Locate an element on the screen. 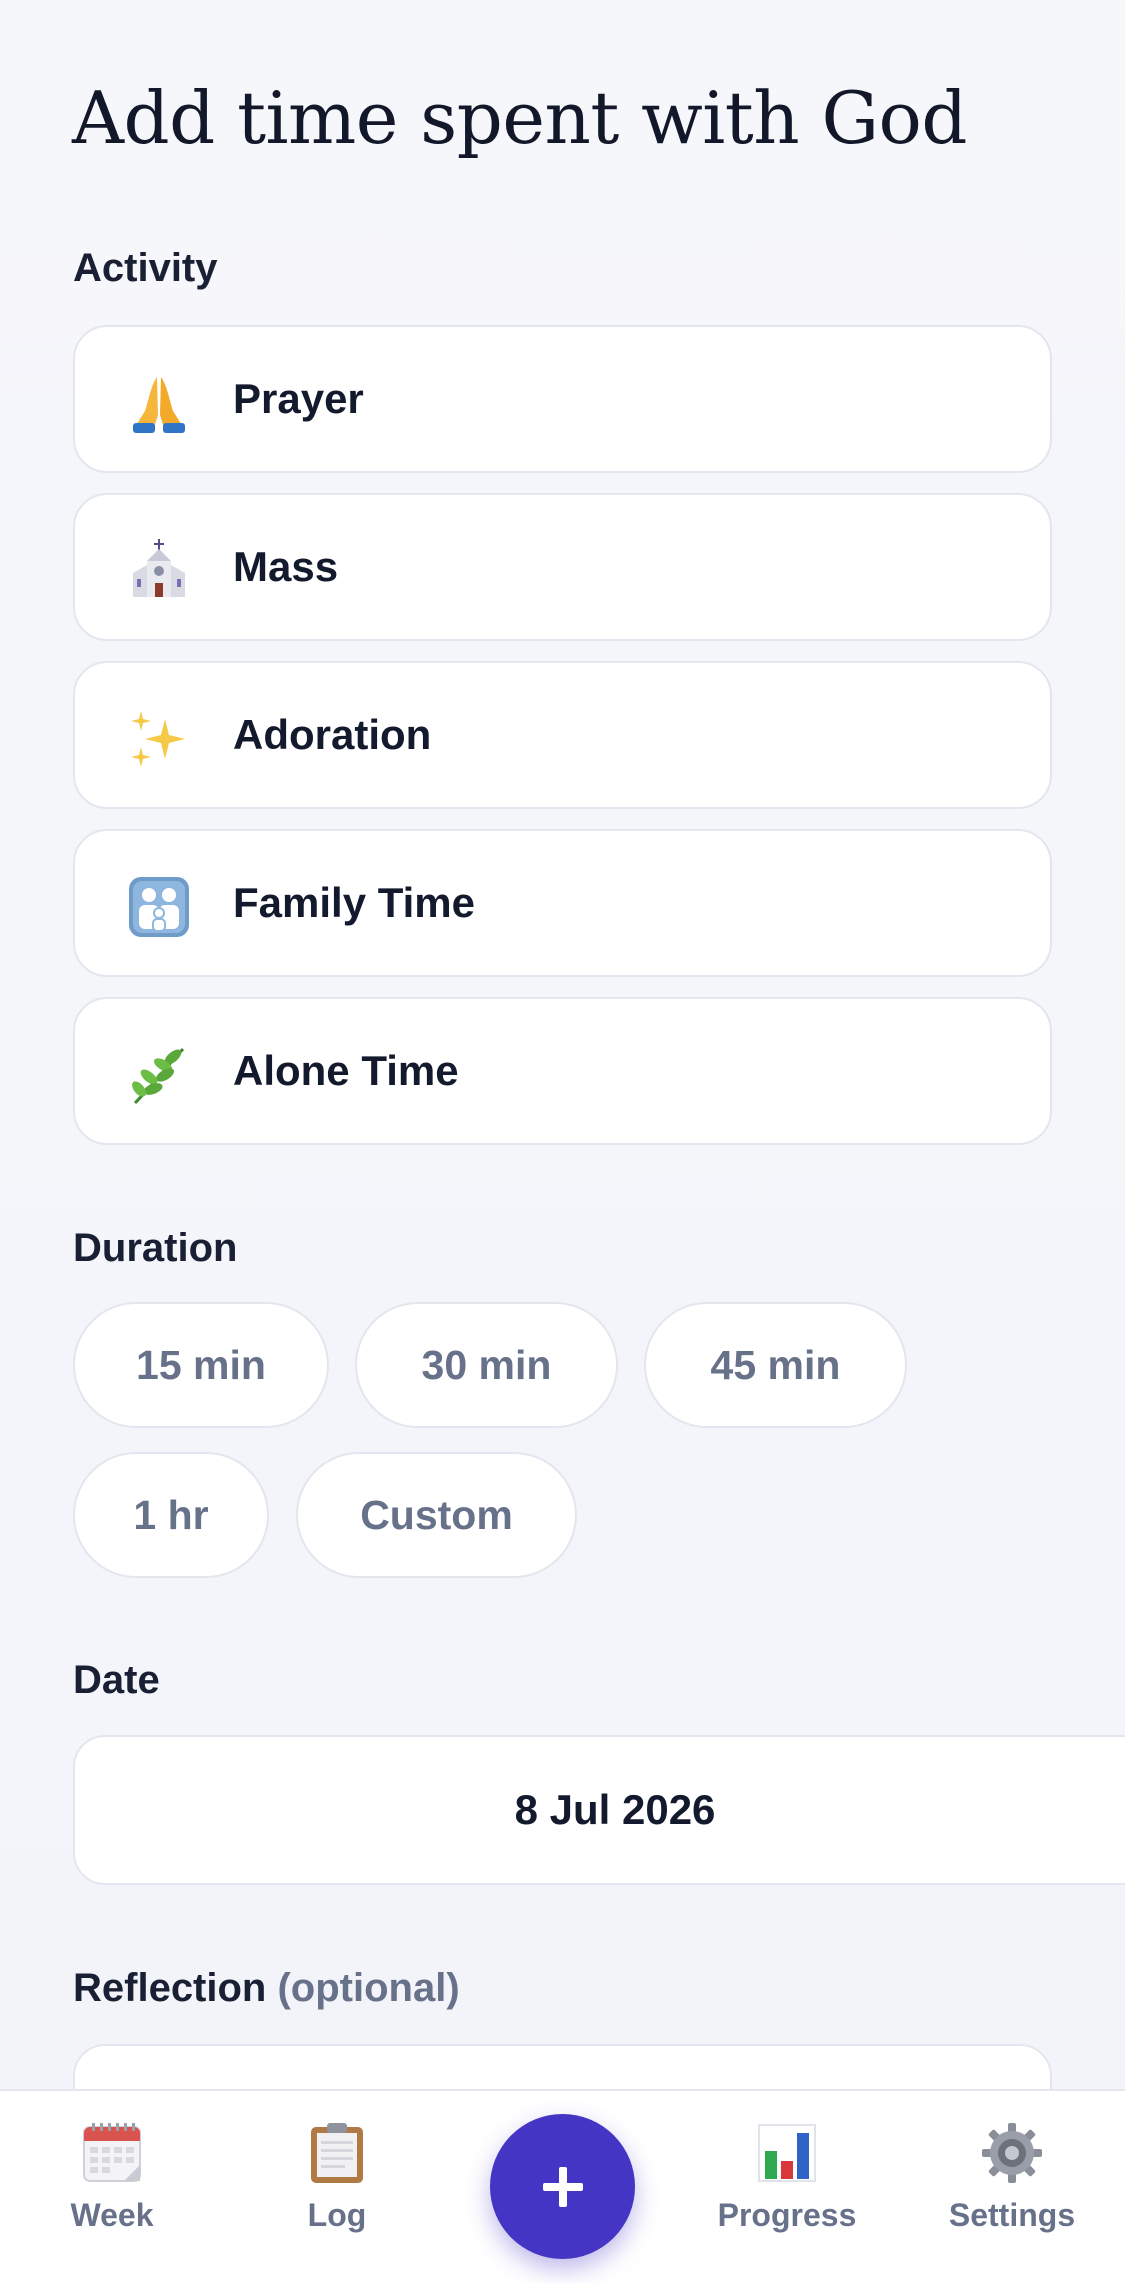  activity-label: Prayer is located at coordinates (298, 398).